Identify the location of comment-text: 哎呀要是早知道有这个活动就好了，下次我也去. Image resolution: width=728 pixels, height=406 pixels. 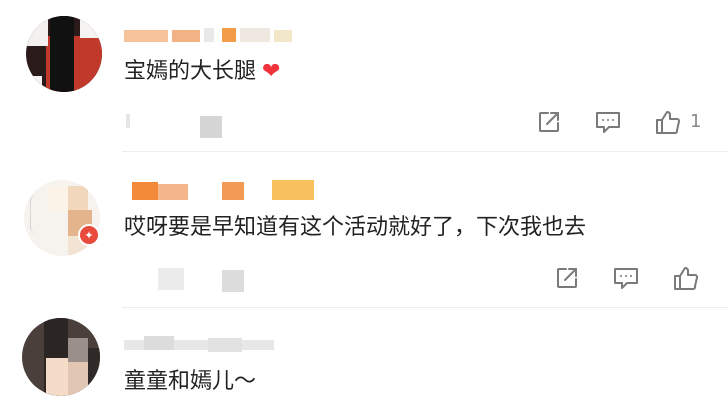
(355, 227).